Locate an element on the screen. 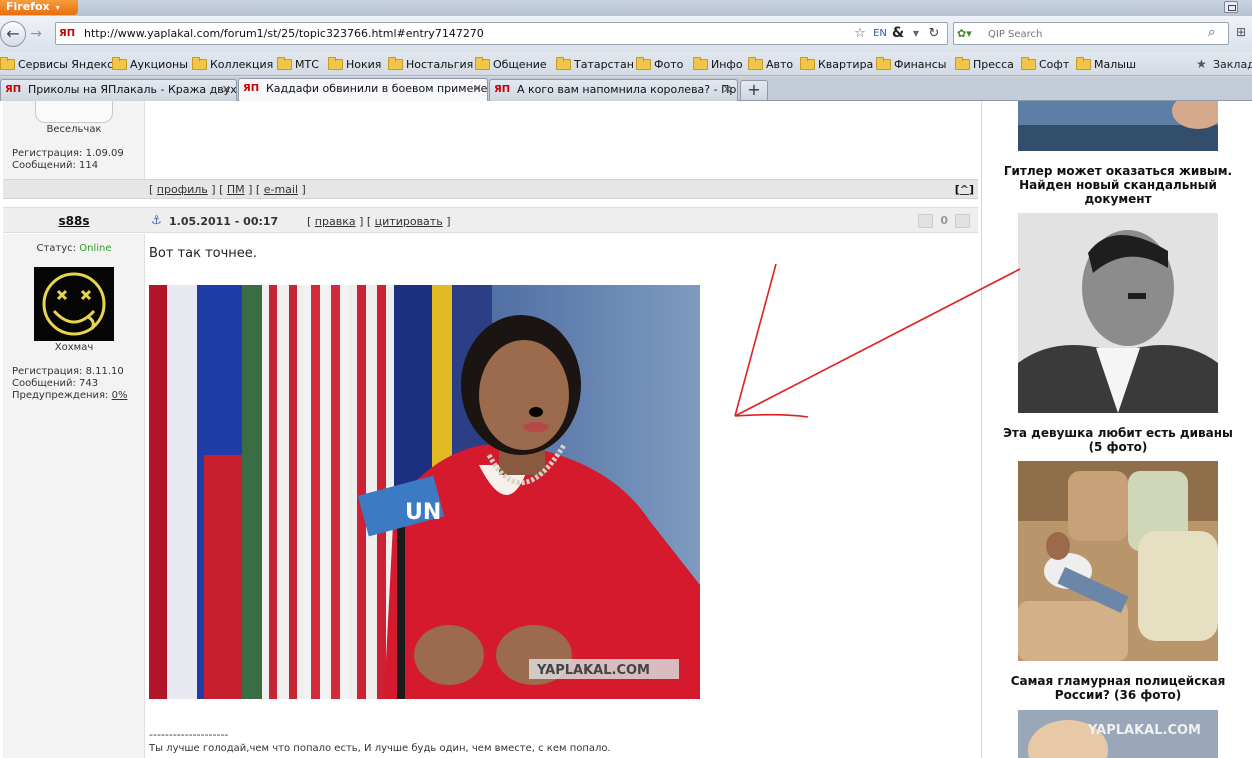  author-status: Статус: Online is located at coordinates (74, 248).